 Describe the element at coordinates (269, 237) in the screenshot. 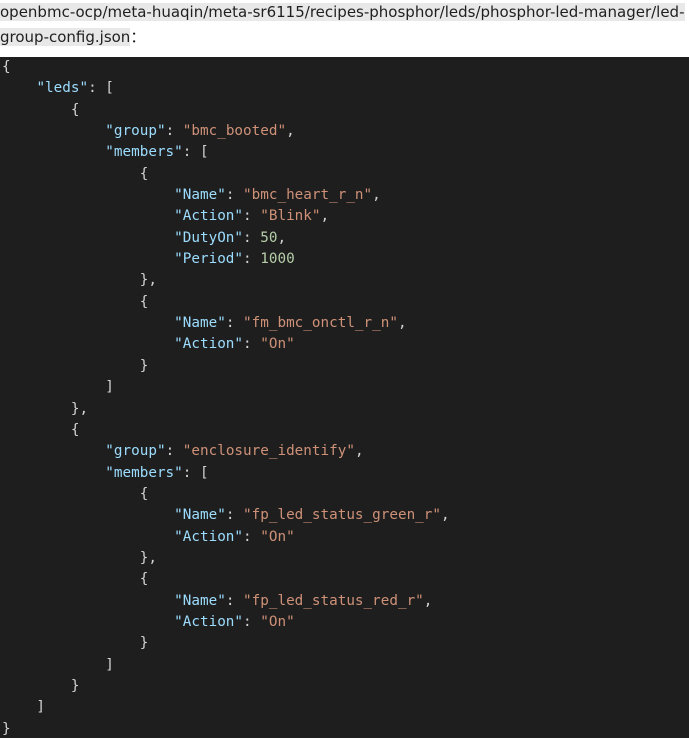

I see `json-number-token: 50` at that location.